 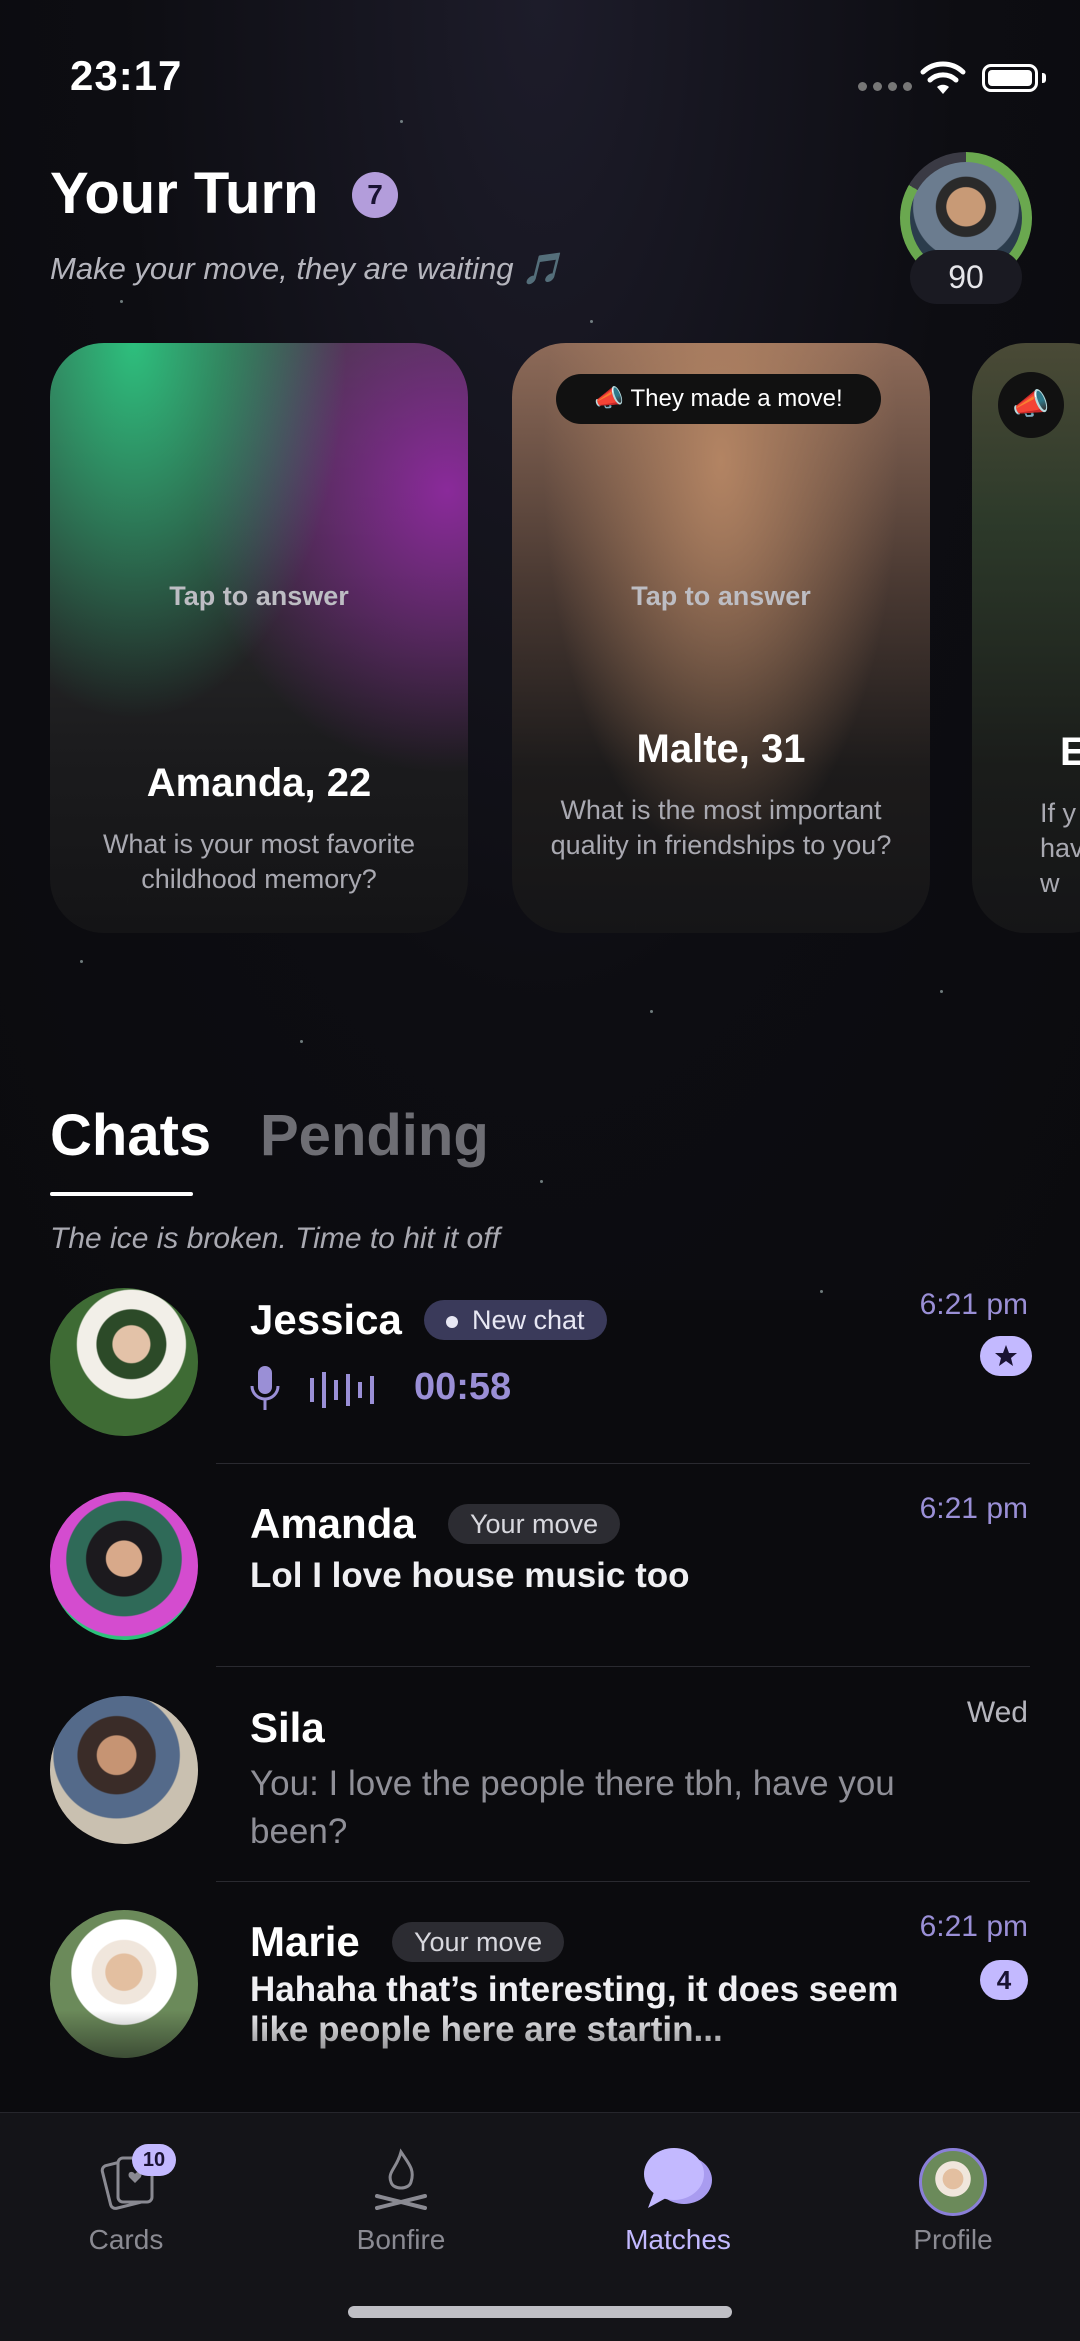 What do you see at coordinates (966, 277) in the screenshot?
I see `score-value: 90` at bounding box center [966, 277].